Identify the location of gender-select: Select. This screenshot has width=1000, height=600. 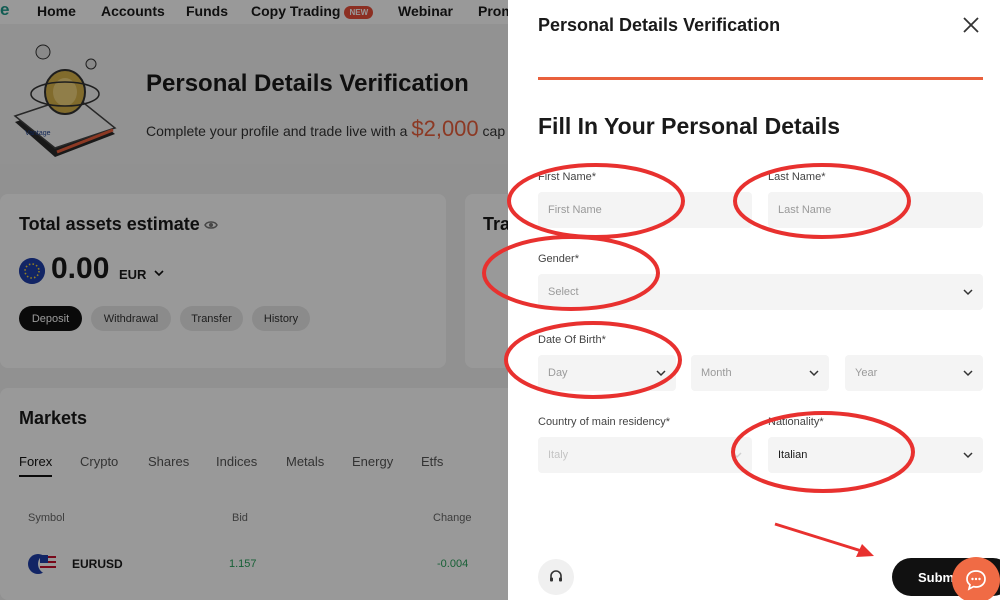
(760, 292).